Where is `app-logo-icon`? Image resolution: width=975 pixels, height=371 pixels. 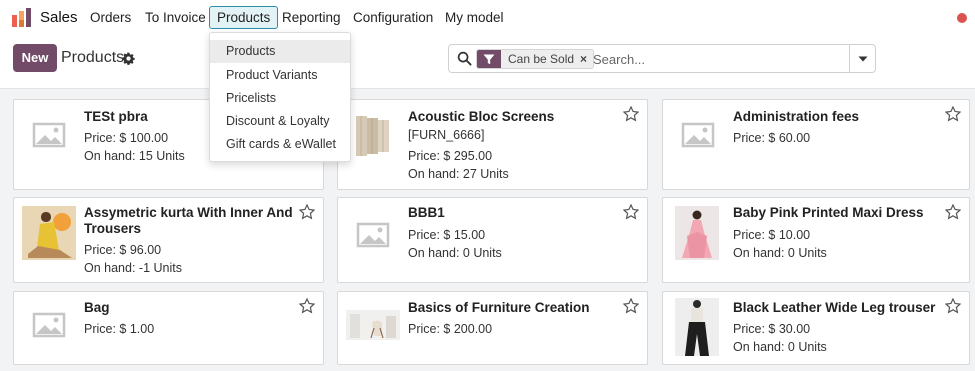
app-logo-icon is located at coordinates (22, 18).